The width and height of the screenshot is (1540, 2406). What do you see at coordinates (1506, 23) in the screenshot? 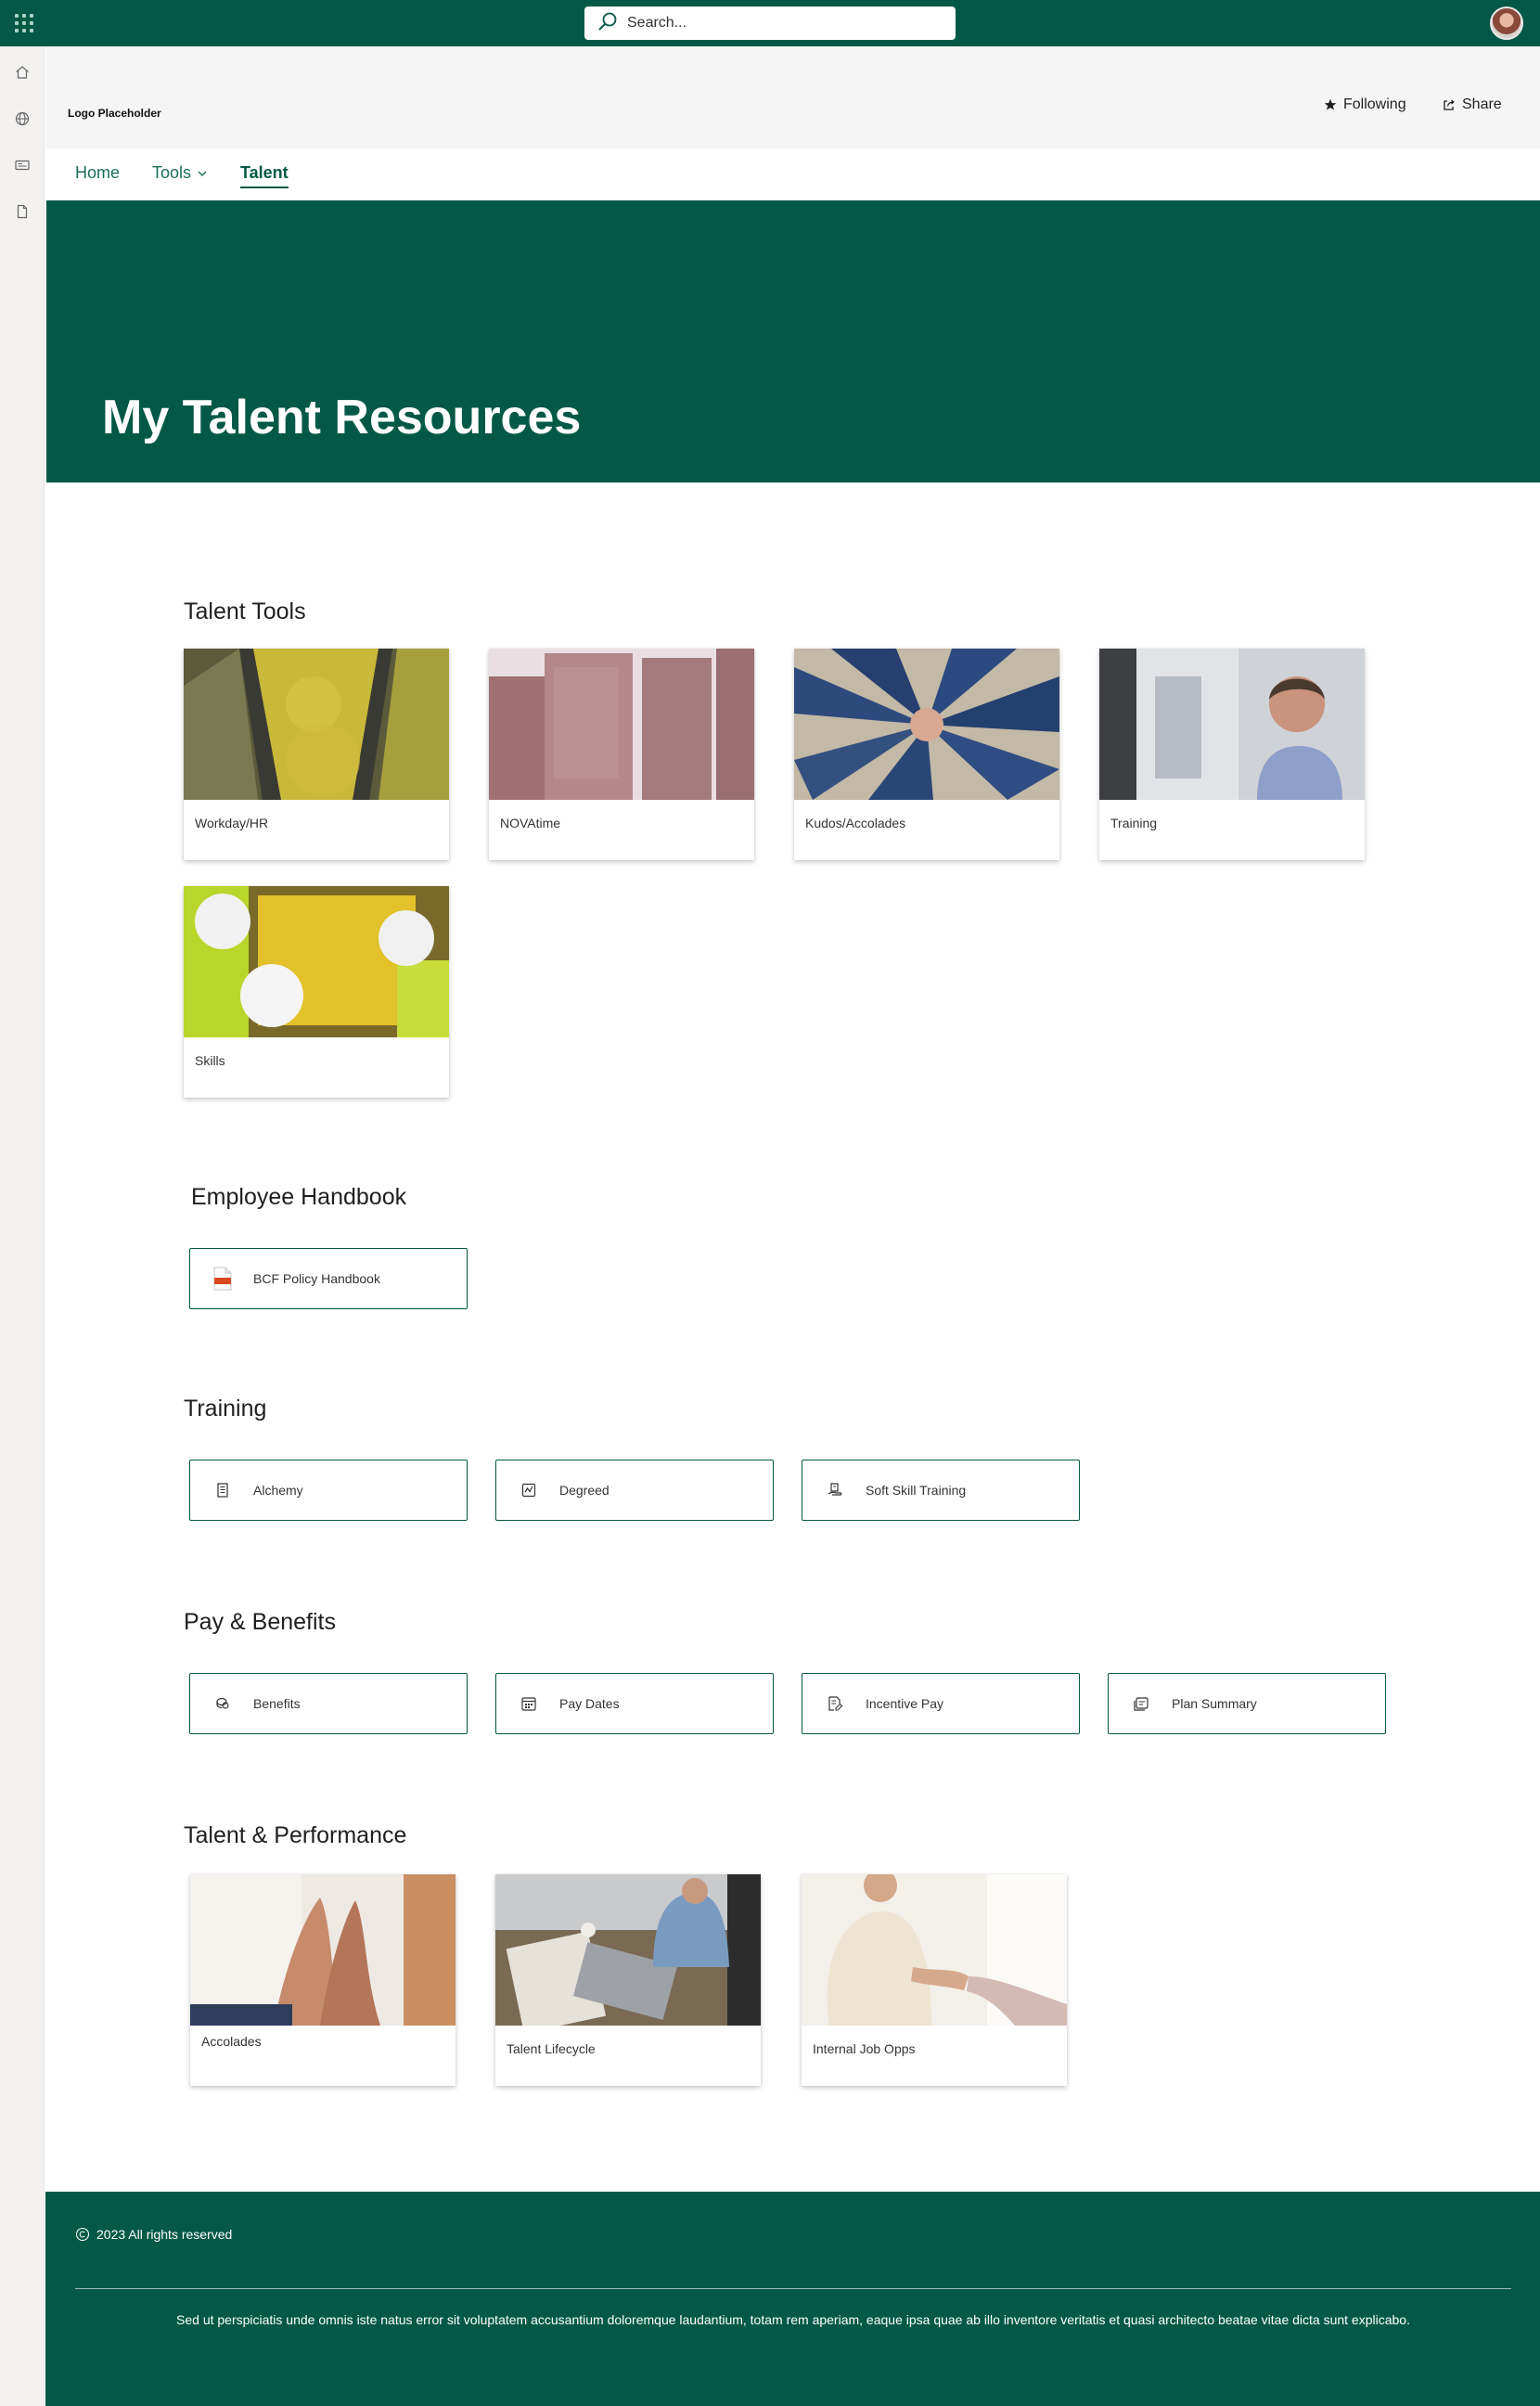
I see `user-avatar` at bounding box center [1506, 23].